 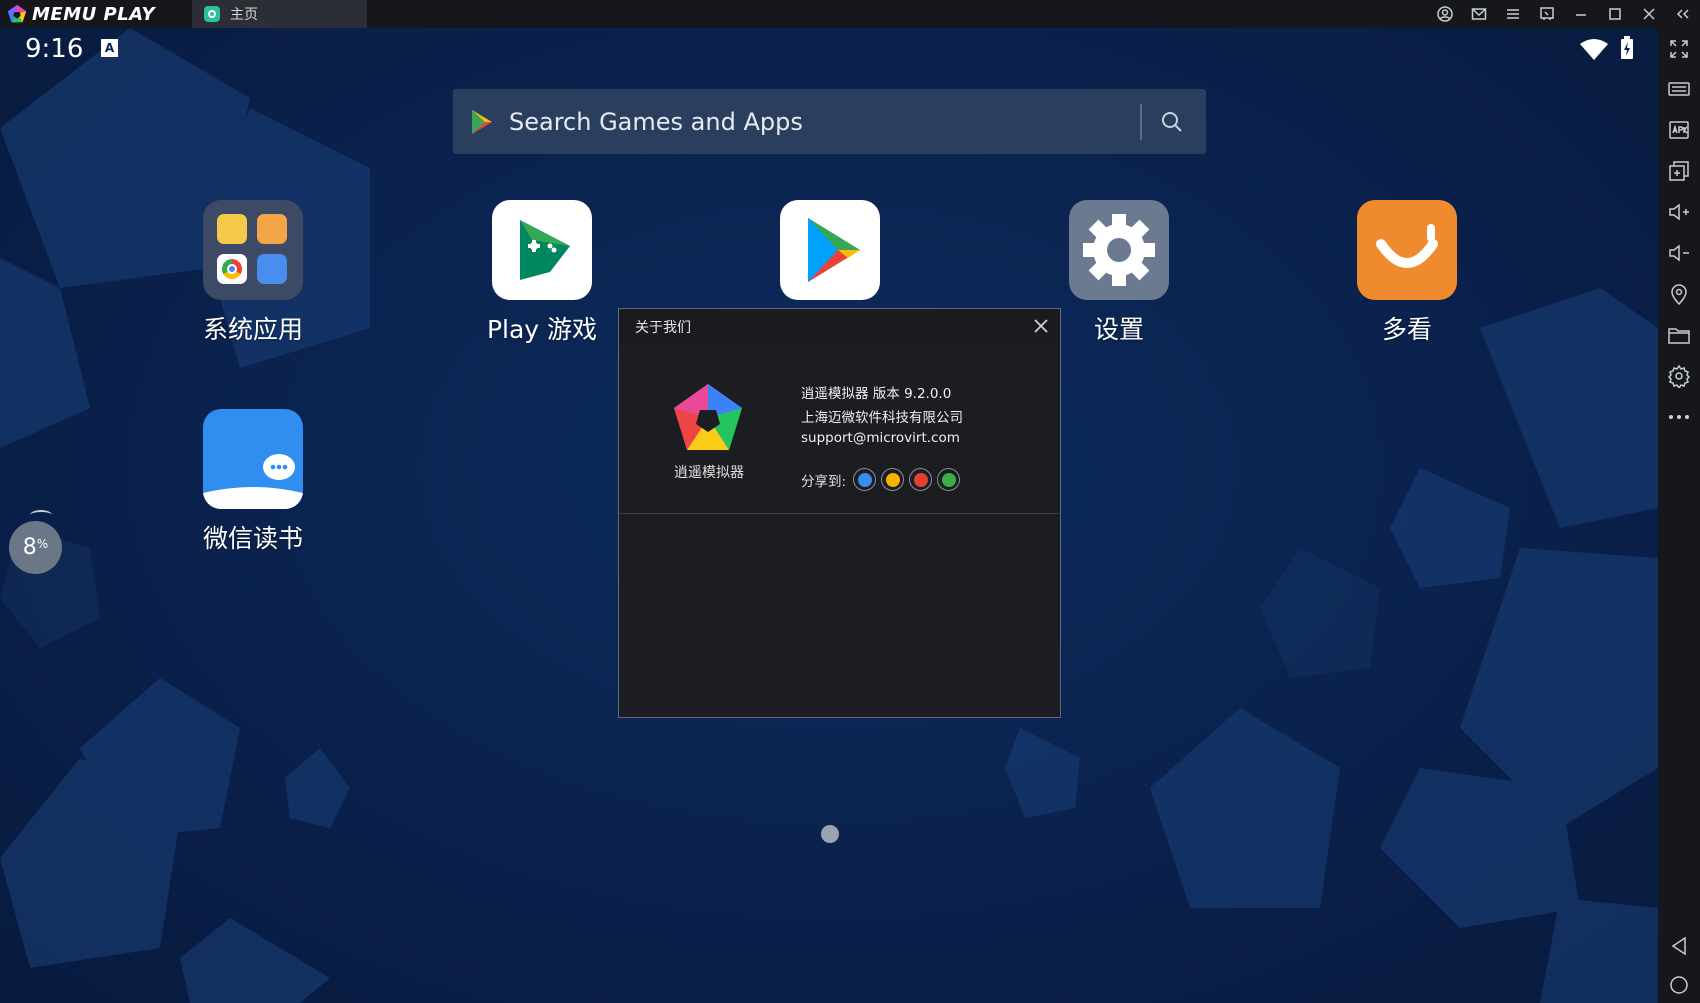 What do you see at coordinates (1407, 250) in the screenshot?
I see `duokan-app-icon` at bounding box center [1407, 250].